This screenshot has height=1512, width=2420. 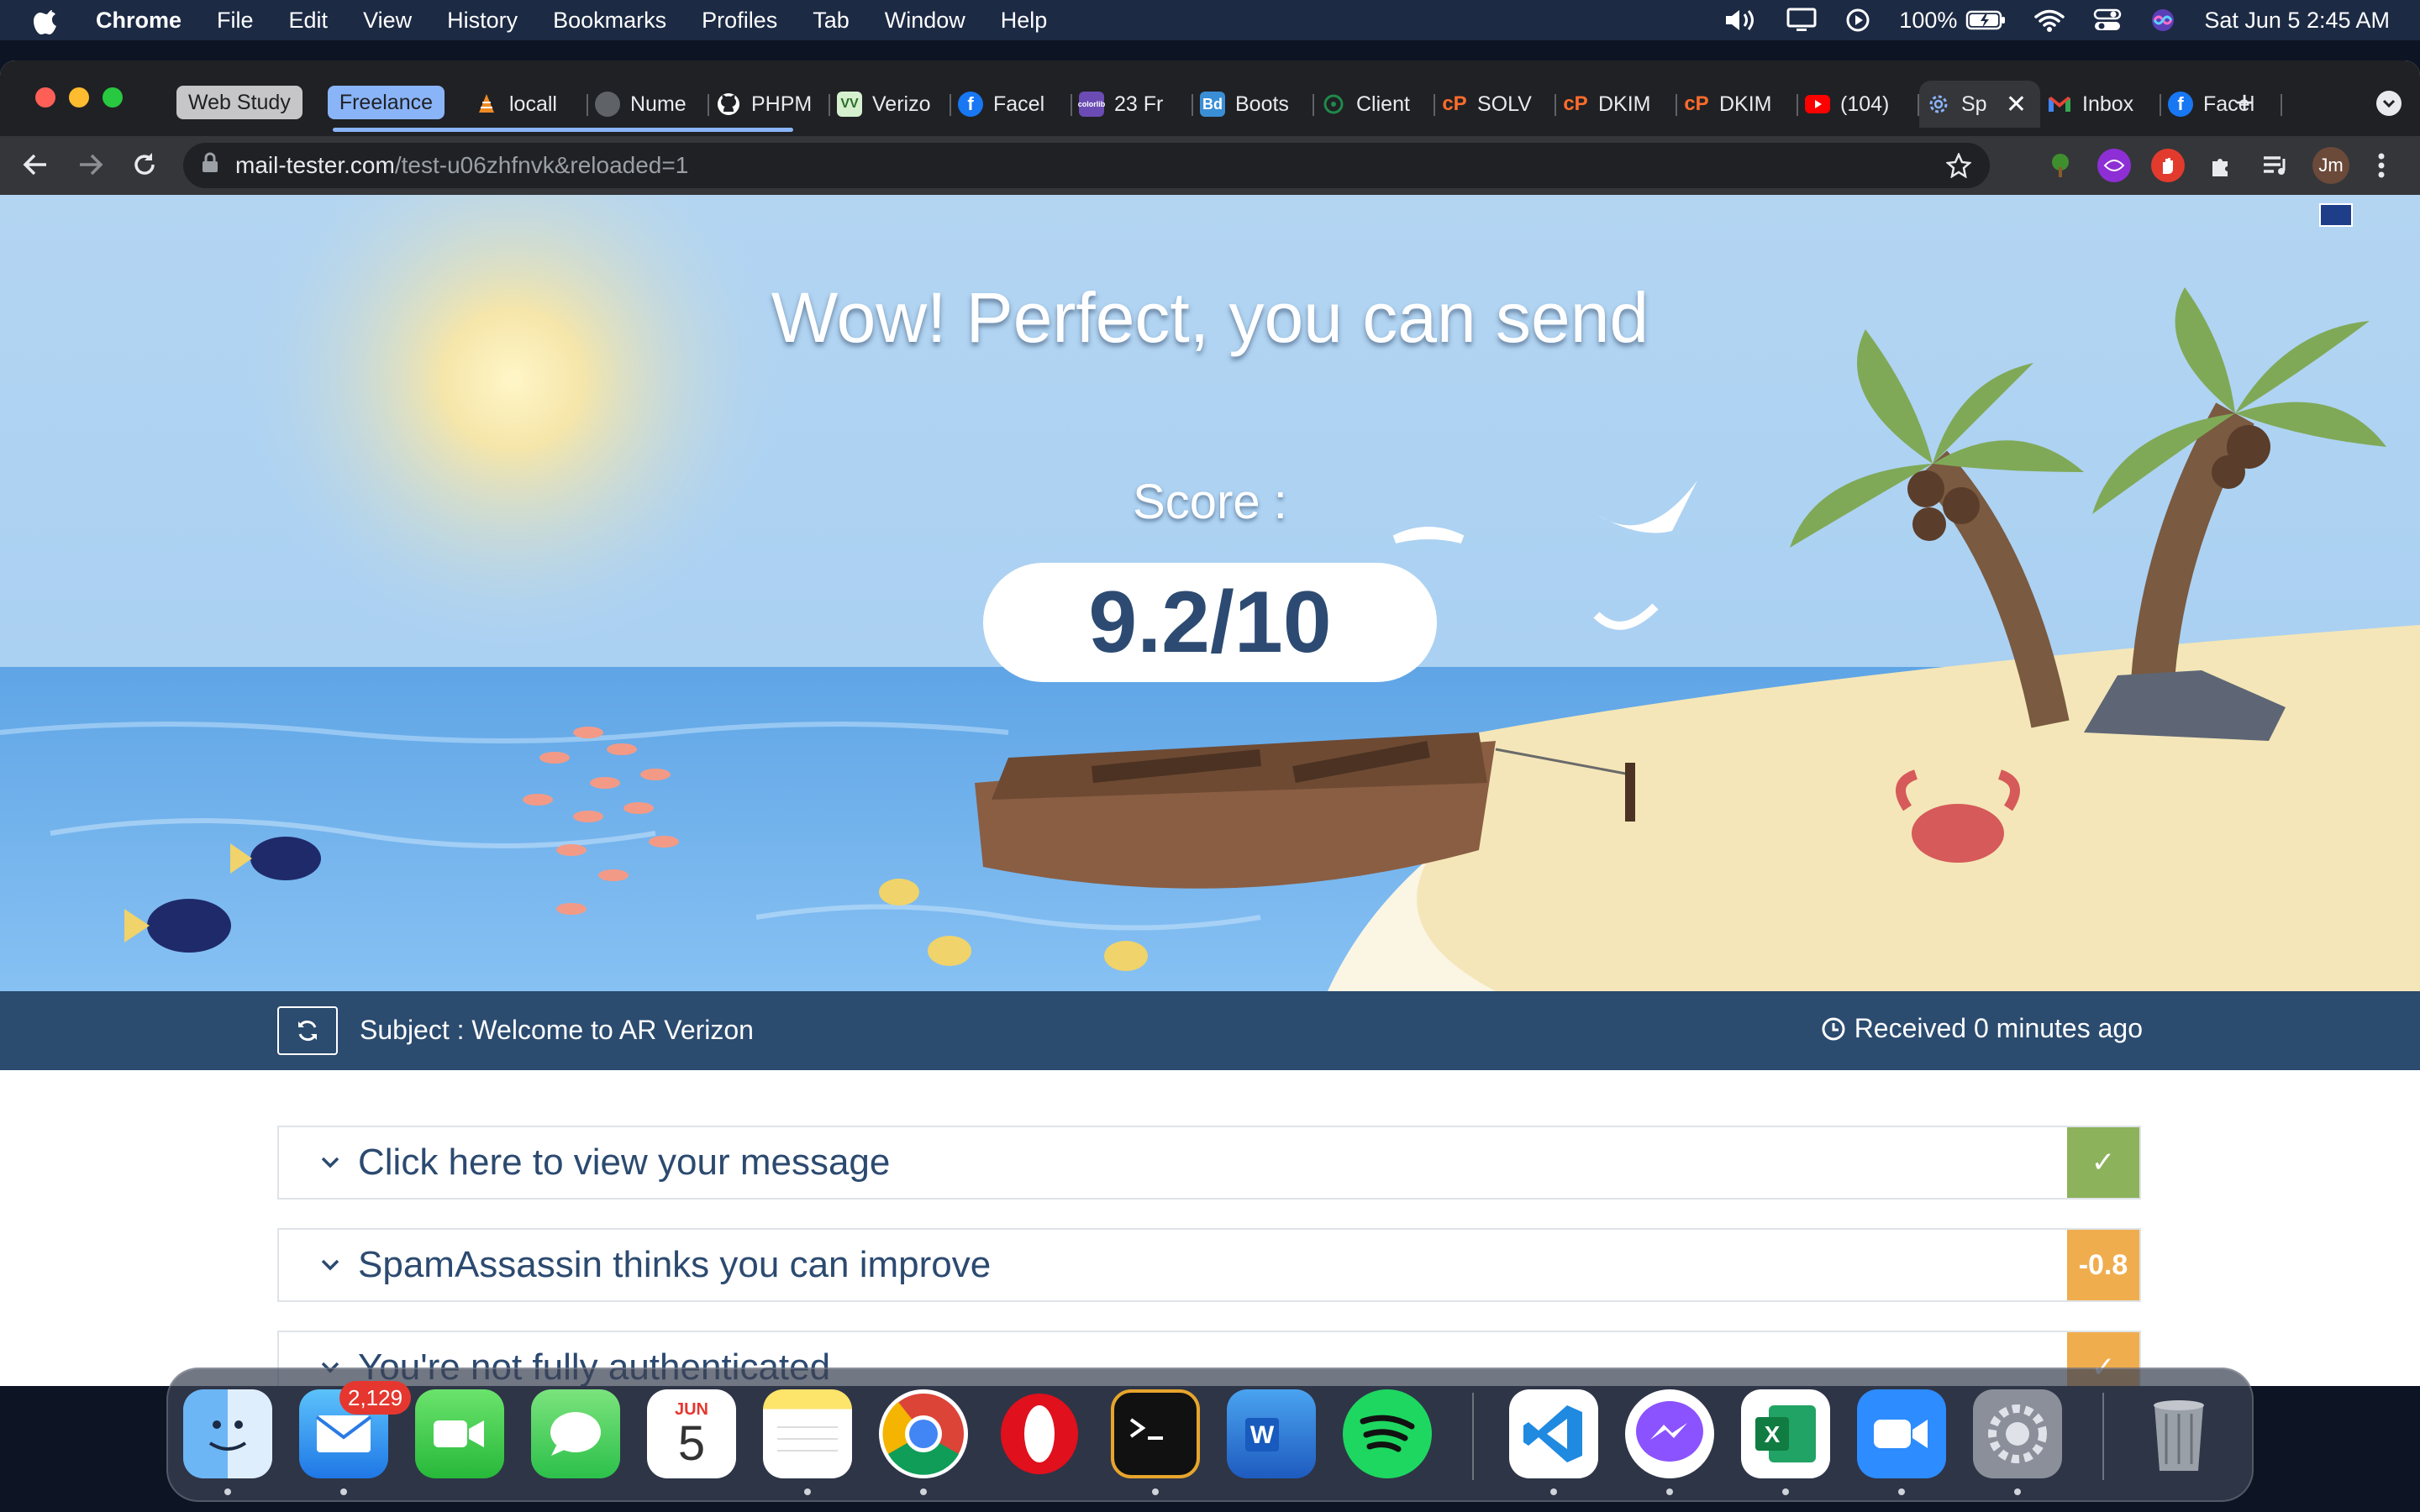 What do you see at coordinates (330, 1265) in the screenshot?
I see `chevron-down-icon` at bounding box center [330, 1265].